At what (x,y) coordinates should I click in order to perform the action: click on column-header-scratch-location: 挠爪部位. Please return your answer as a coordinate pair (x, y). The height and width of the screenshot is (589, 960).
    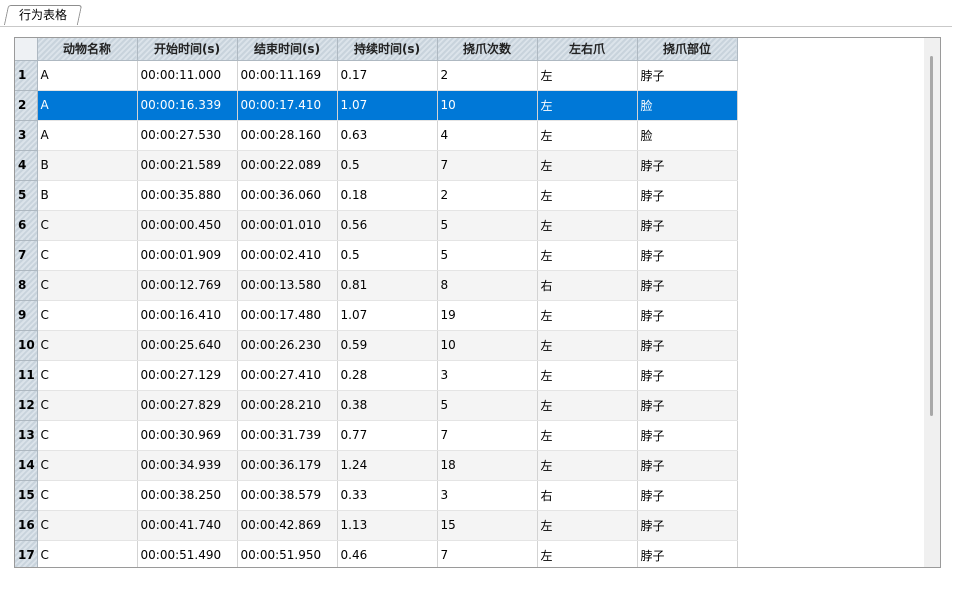
    Looking at the image, I should click on (687, 49).